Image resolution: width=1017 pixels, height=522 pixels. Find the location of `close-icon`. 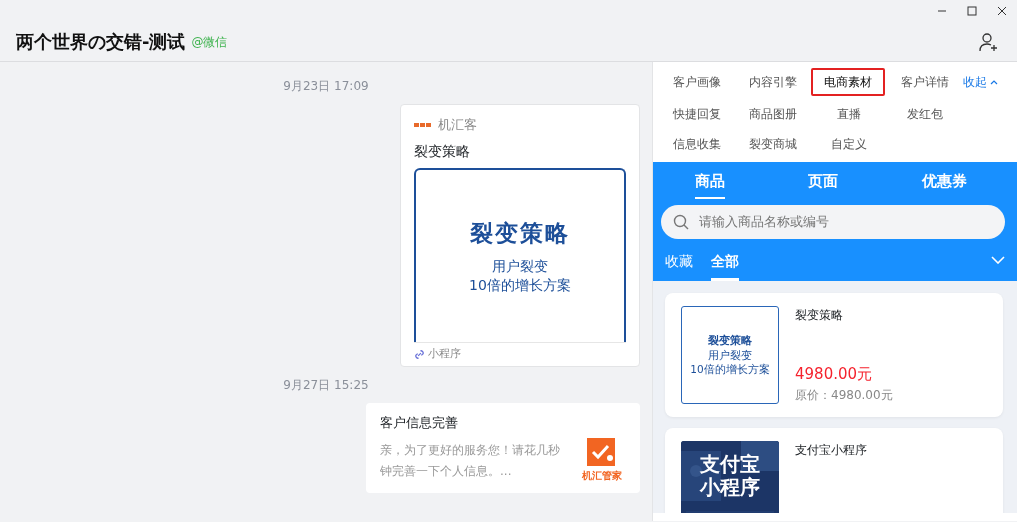

close-icon is located at coordinates (1002, 11).